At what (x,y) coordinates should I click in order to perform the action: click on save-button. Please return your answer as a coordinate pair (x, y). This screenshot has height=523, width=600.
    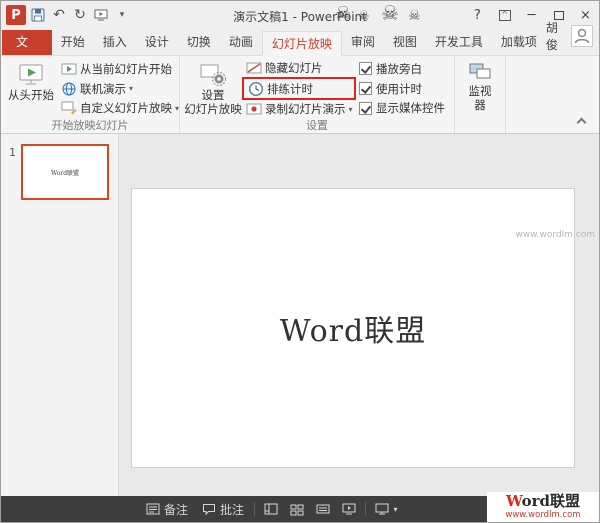
    Looking at the image, I should click on (38, 15).